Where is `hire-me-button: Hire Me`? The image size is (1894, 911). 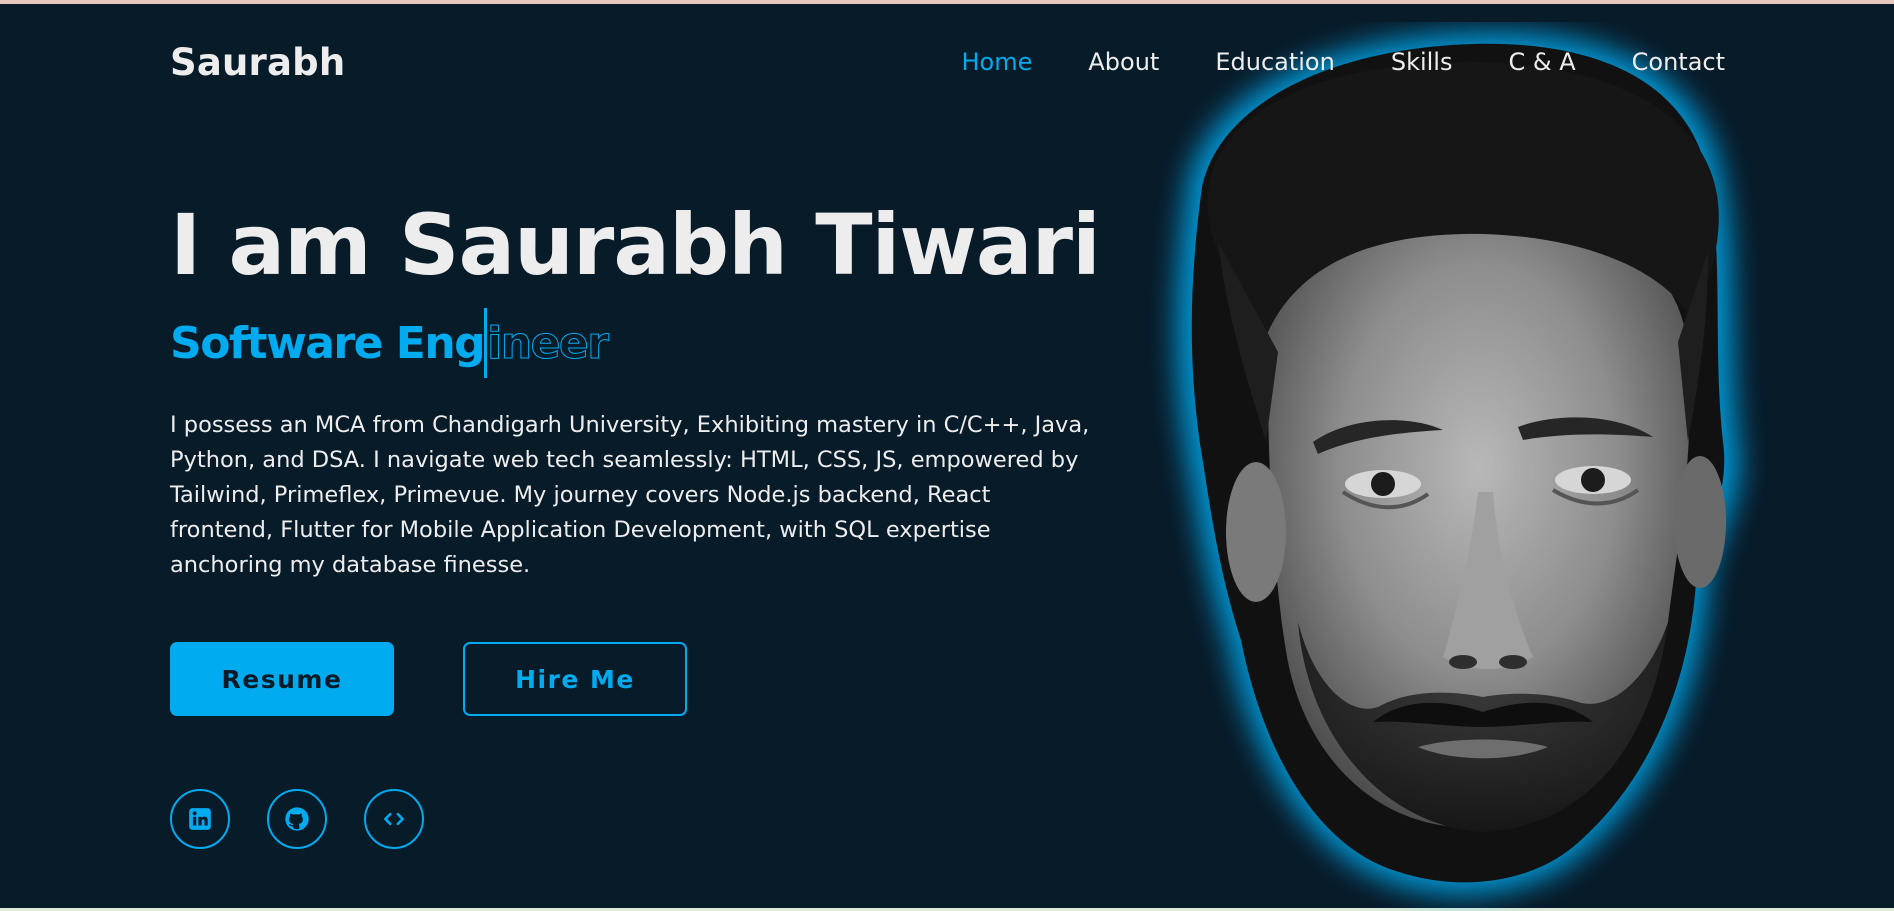 hire-me-button: Hire Me is located at coordinates (575, 679).